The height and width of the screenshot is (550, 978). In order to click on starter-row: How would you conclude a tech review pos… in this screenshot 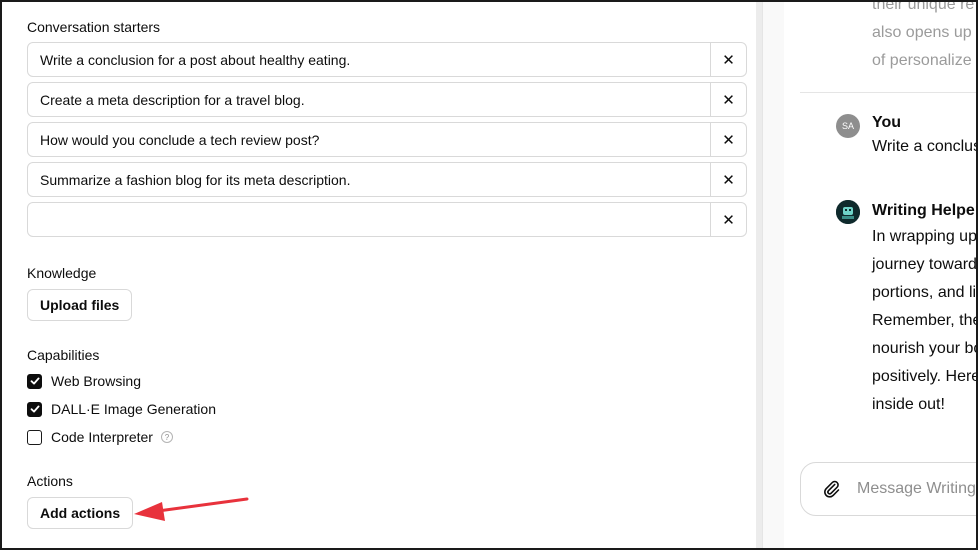, I will do `click(387, 139)`.